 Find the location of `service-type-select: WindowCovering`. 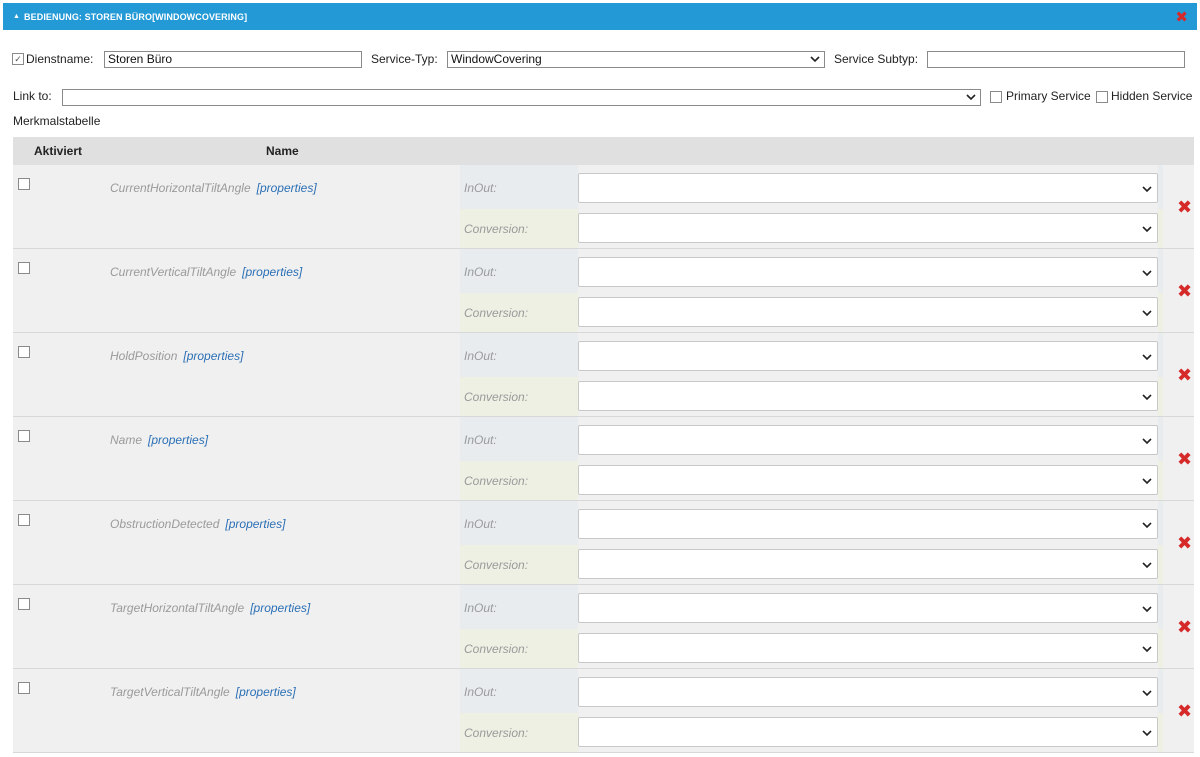

service-type-select: WindowCovering is located at coordinates (636, 59).